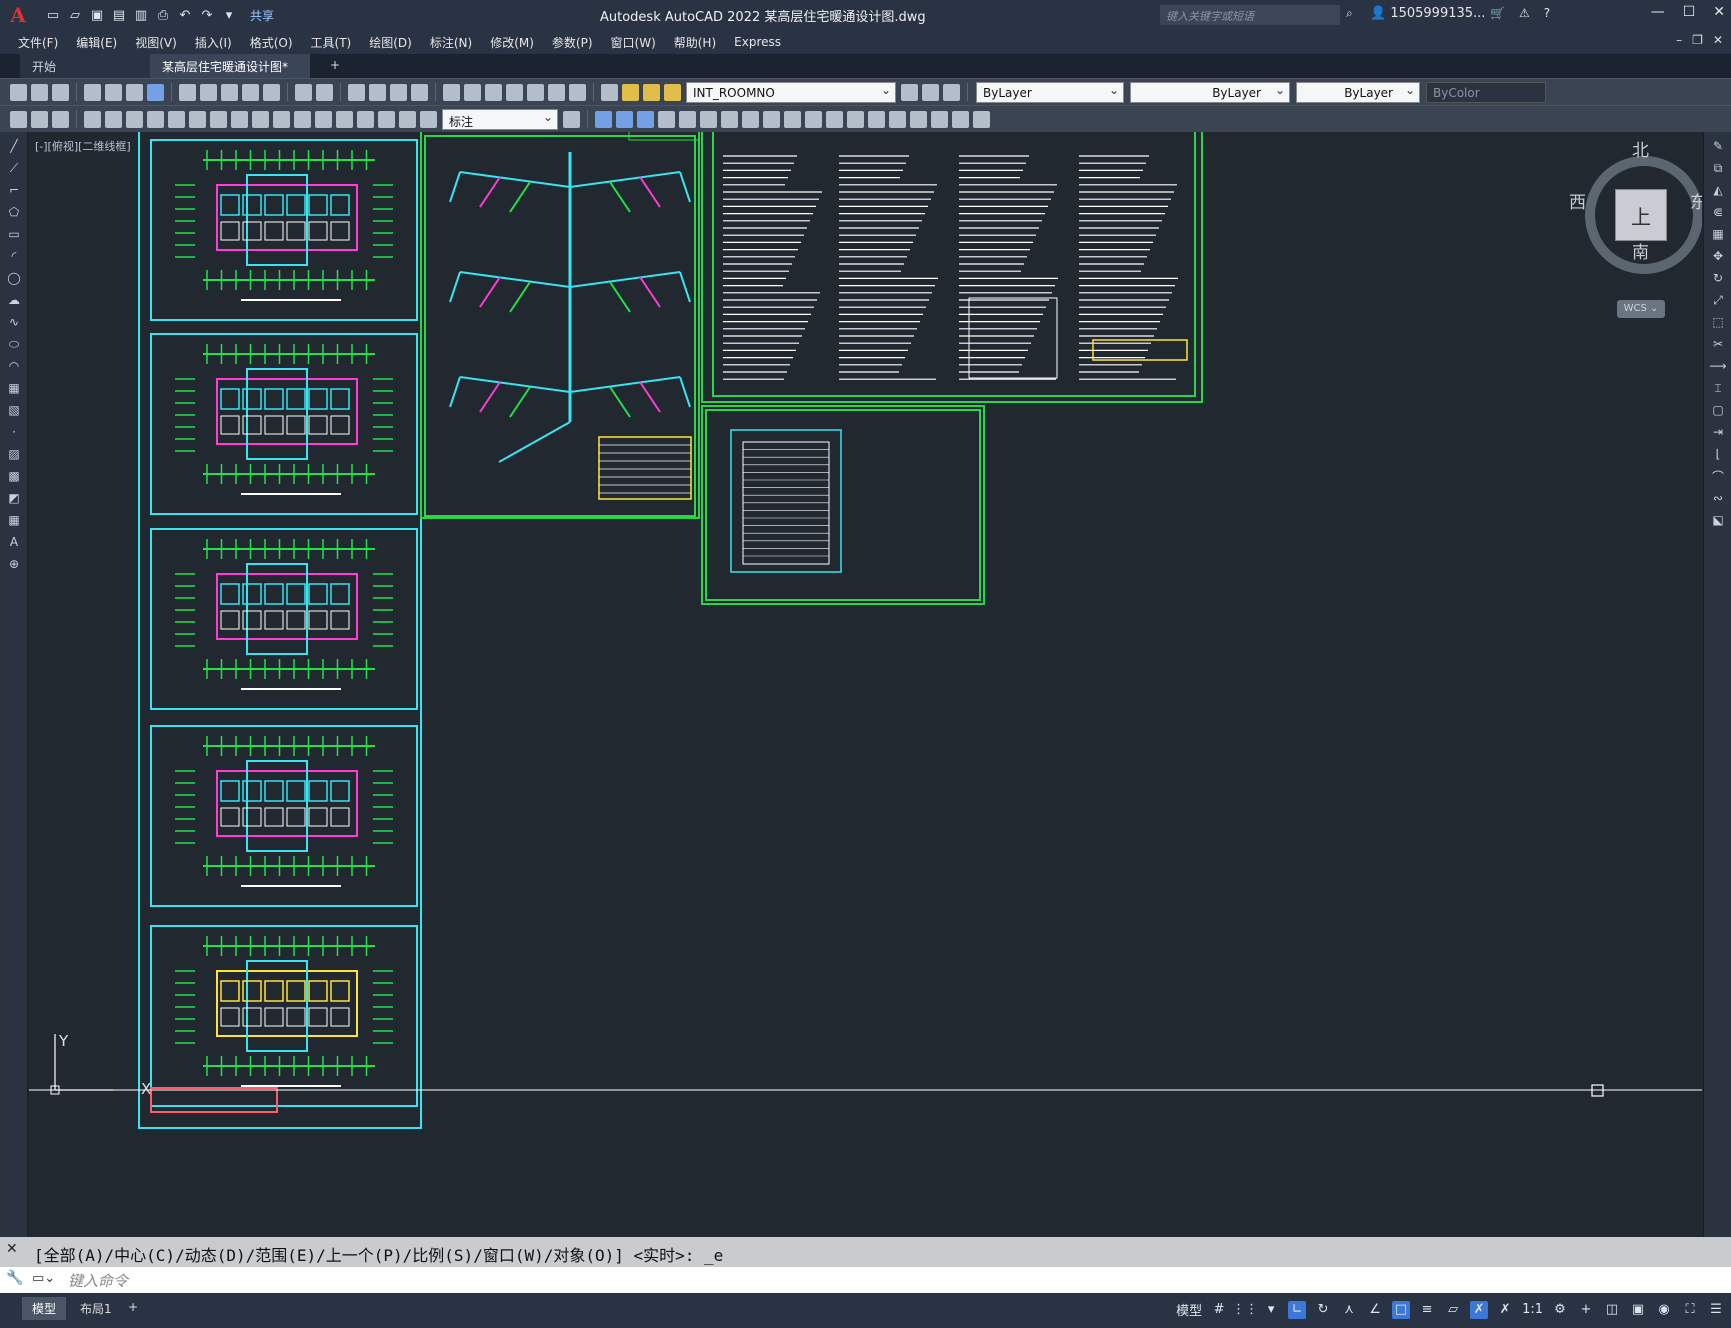  I want to click on inspect-icon, so click(344, 119).